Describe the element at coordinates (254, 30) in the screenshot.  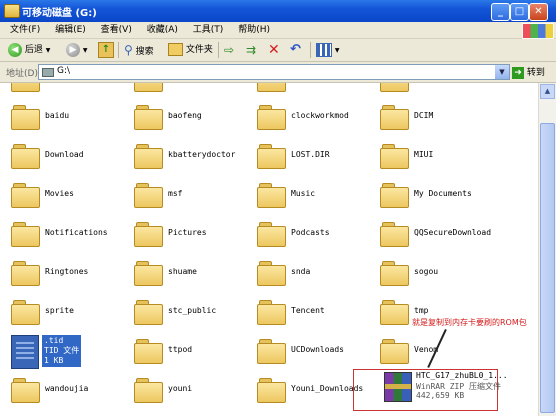
I see `menu-help: 帮助(H)` at that location.